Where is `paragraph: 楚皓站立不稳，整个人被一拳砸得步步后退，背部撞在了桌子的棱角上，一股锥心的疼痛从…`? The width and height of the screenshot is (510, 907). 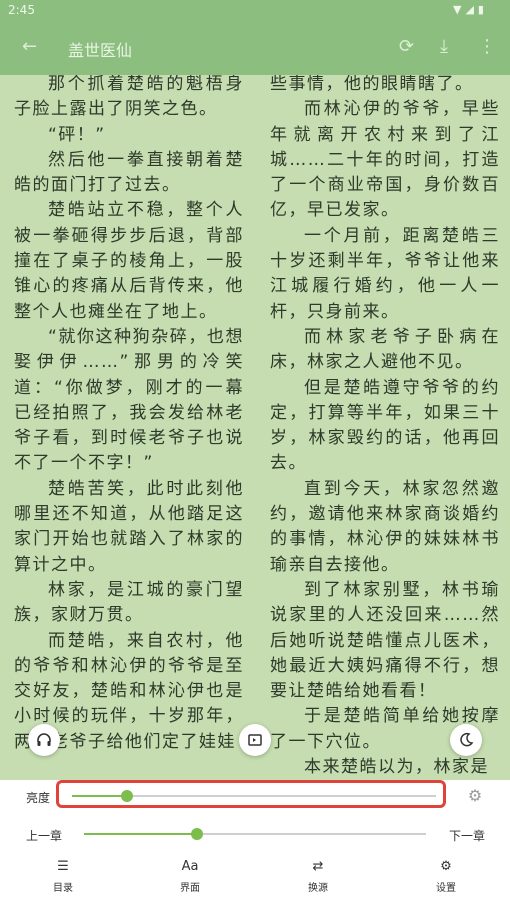
paragraph: 楚皓站立不稳，整个人被一拳砸得步步后退，背部撞在了桌子的棱角上，一股锥心的疼痛从… is located at coordinates (129, 261).